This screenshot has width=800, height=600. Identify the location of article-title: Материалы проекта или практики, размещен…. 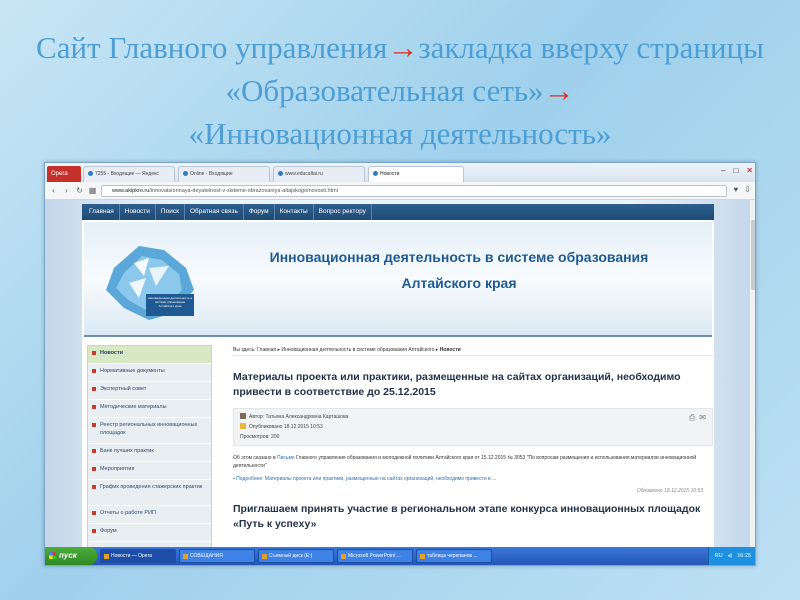
(473, 385).